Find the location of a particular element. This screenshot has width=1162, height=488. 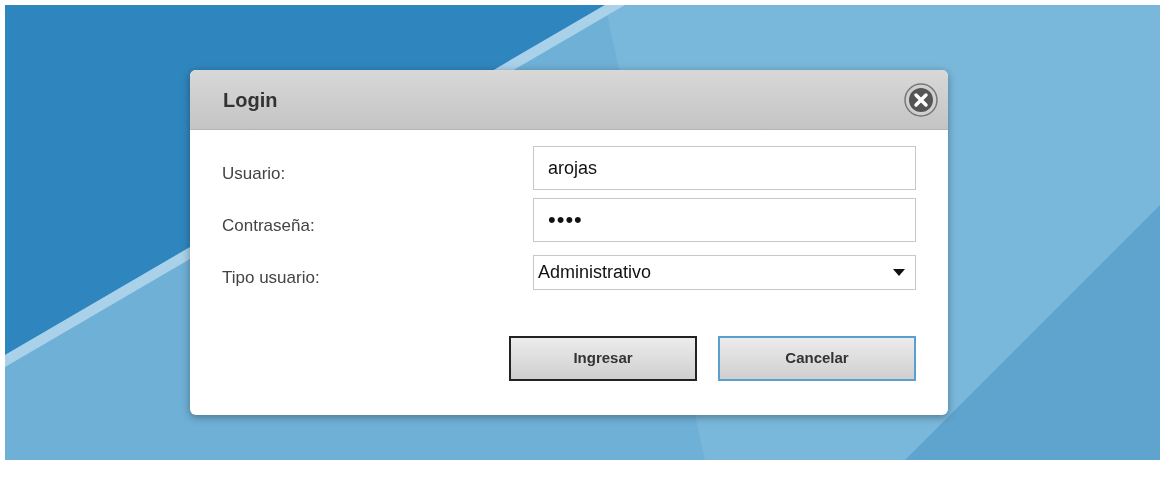

username-field: arojas is located at coordinates (724, 168).